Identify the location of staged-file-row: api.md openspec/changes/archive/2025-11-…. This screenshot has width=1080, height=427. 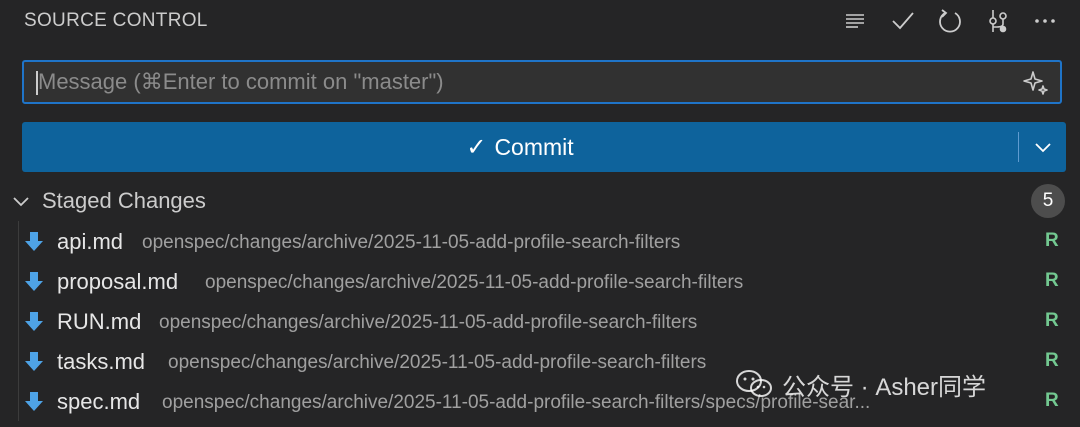
(540, 241).